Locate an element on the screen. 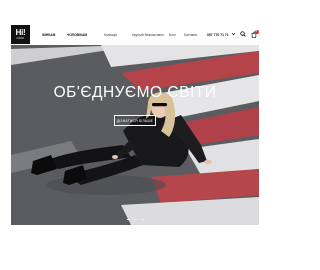 The height and width of the screenshot is (270, 320). search-icon is located at coordinates (243, 34).